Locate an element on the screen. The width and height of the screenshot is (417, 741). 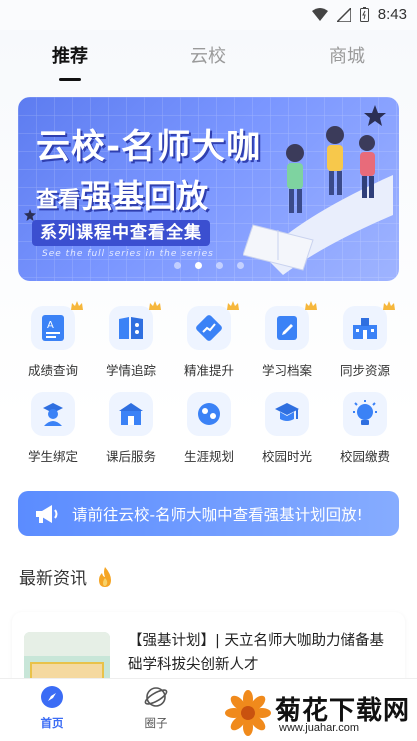
grid-item-learning-track: 学情追踪 is located at coordinates (131, 340).